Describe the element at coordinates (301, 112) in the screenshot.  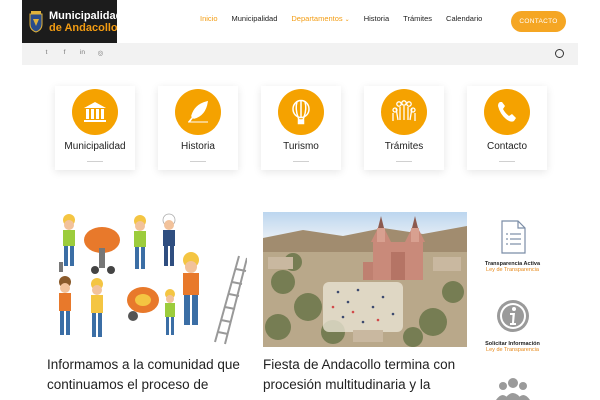
I see `balloon-icon` at that location.